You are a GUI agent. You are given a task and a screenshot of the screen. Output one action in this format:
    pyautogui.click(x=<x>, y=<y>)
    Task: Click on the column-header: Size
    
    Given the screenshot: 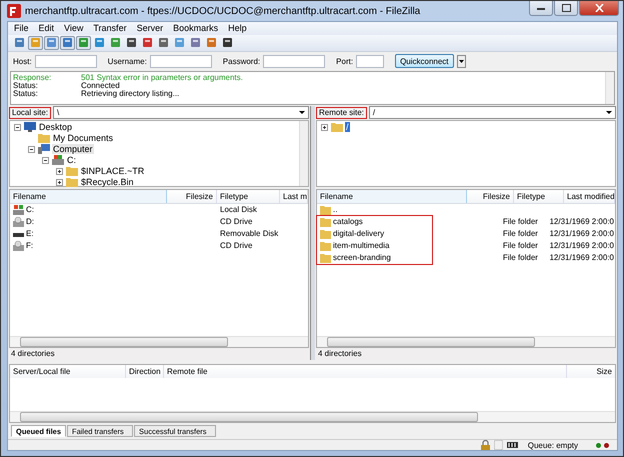 What is the action you would take?
    pyautogui.click(x=591, y=371)
    